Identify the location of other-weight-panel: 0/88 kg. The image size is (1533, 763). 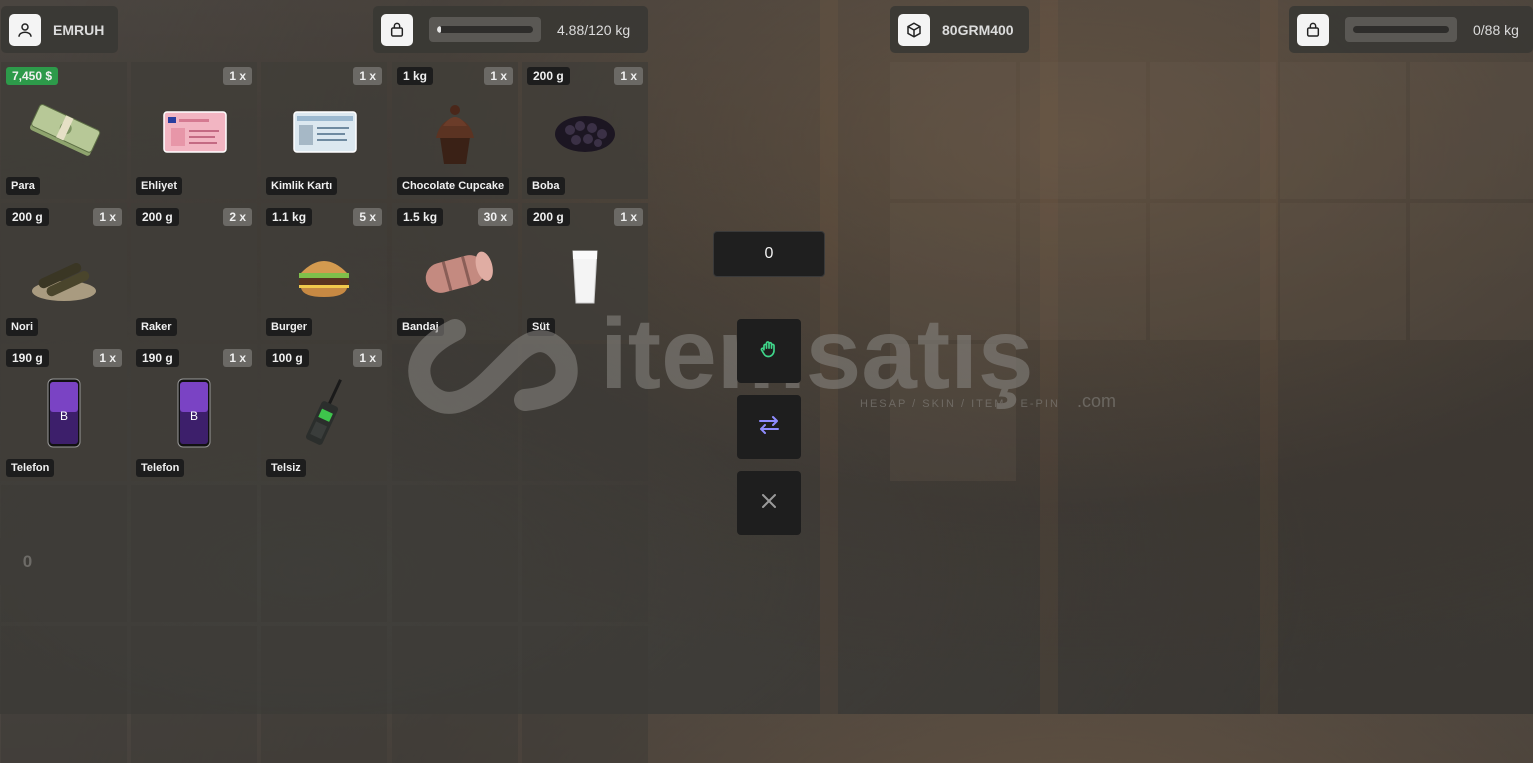
(1411, 29).